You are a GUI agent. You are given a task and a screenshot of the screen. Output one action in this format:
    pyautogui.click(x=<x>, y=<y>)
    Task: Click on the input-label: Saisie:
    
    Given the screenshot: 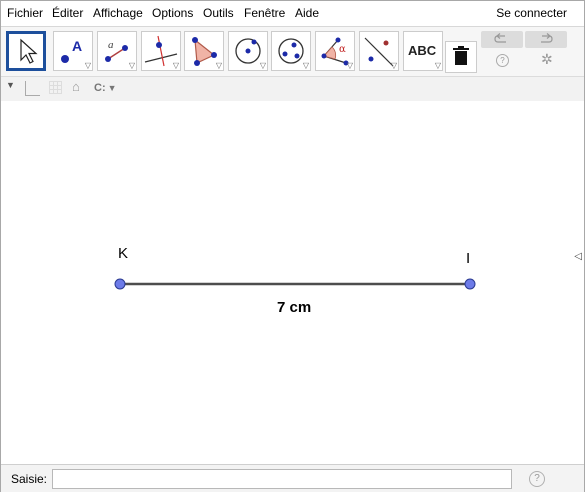 What is the action you would take?
    pyautogui.click(x=29, y=479)
    